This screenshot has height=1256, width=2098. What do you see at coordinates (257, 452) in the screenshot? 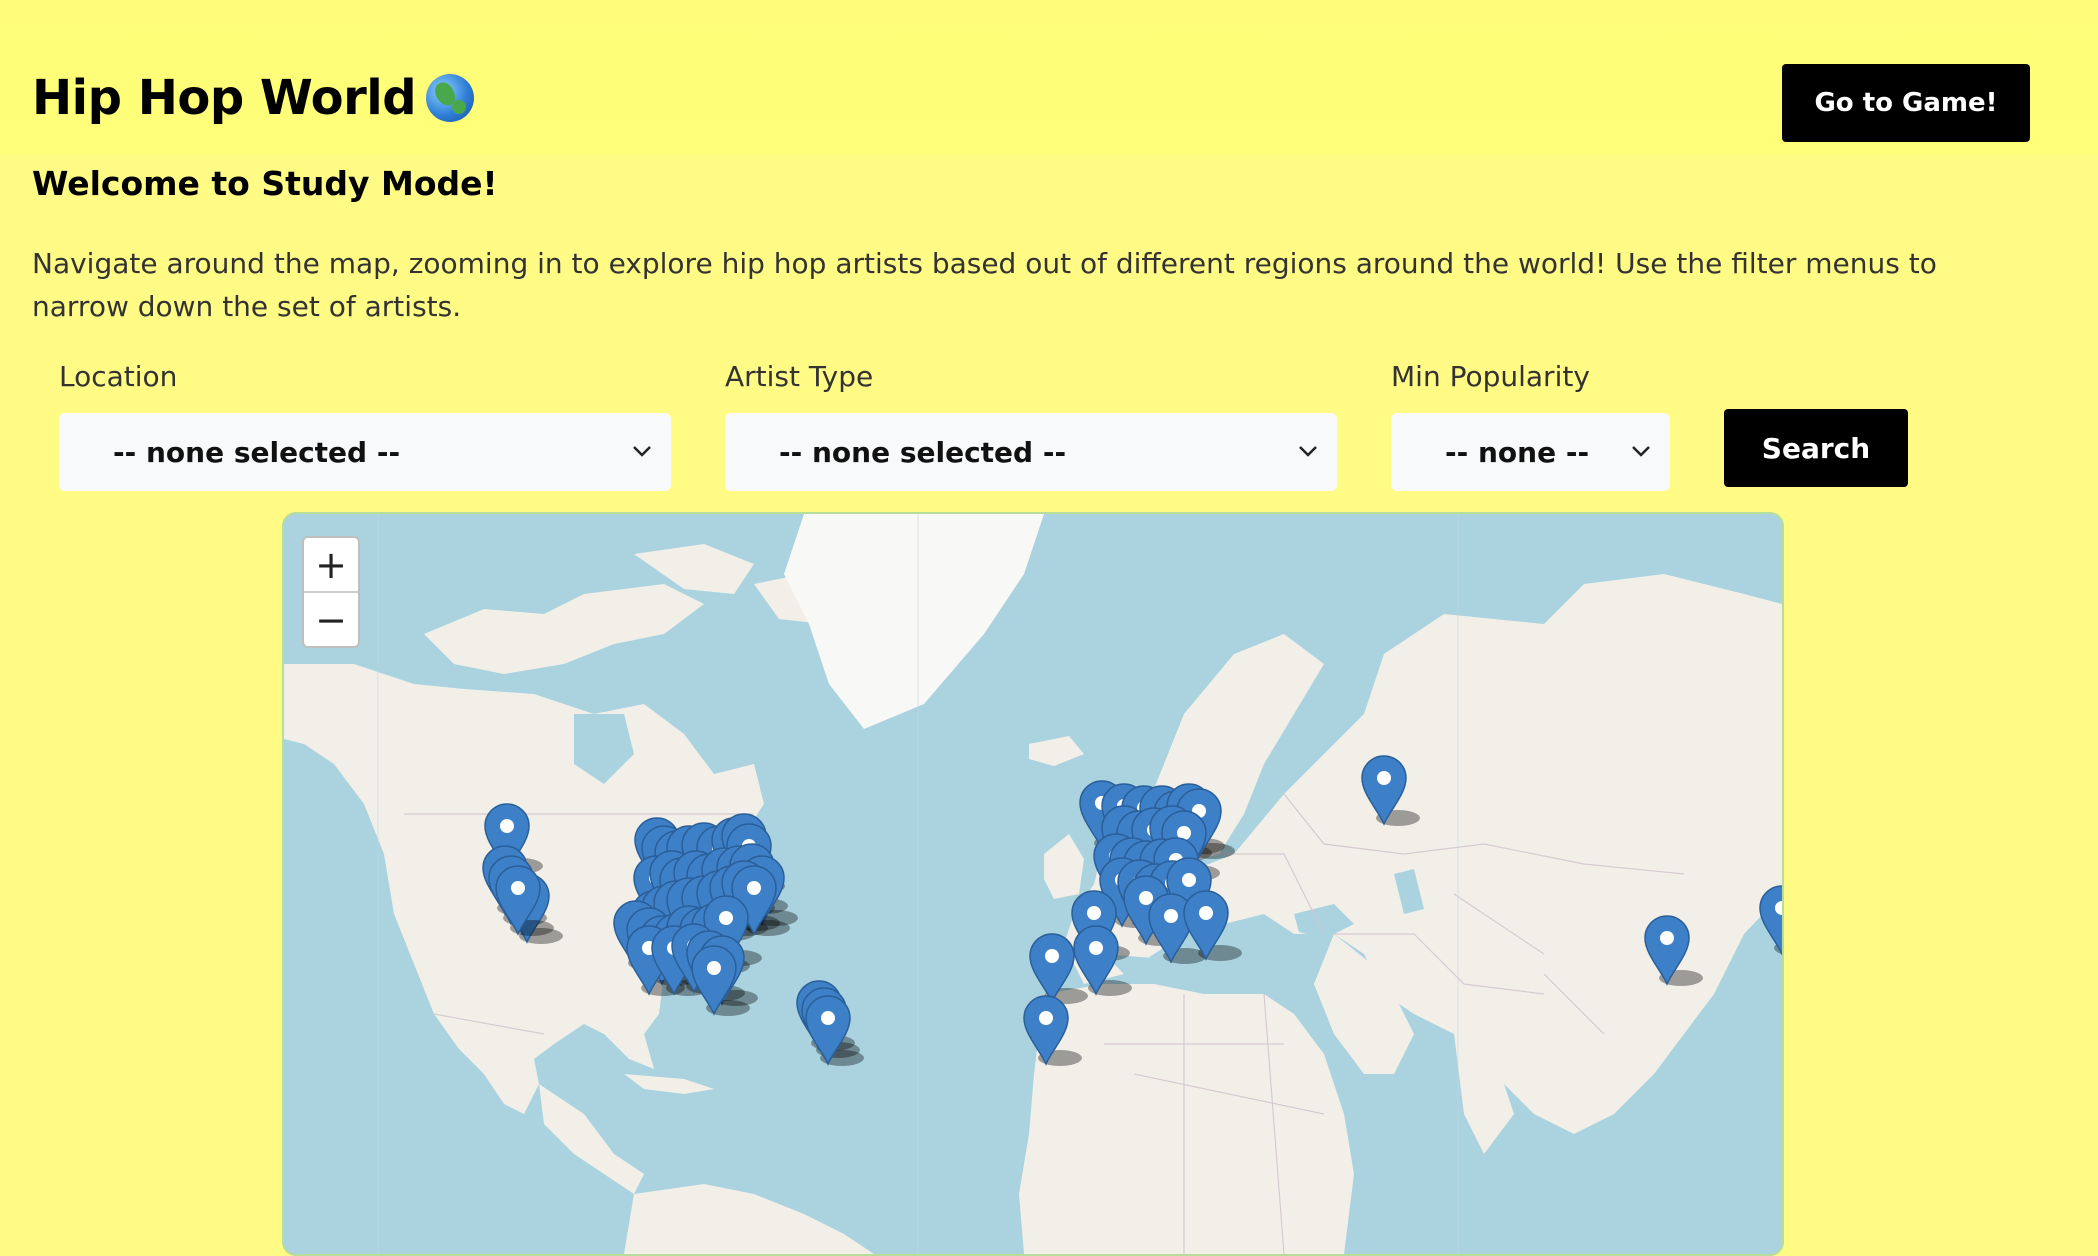
I see `location-select-value: -- none selected --` at bounding box center [257, 452].